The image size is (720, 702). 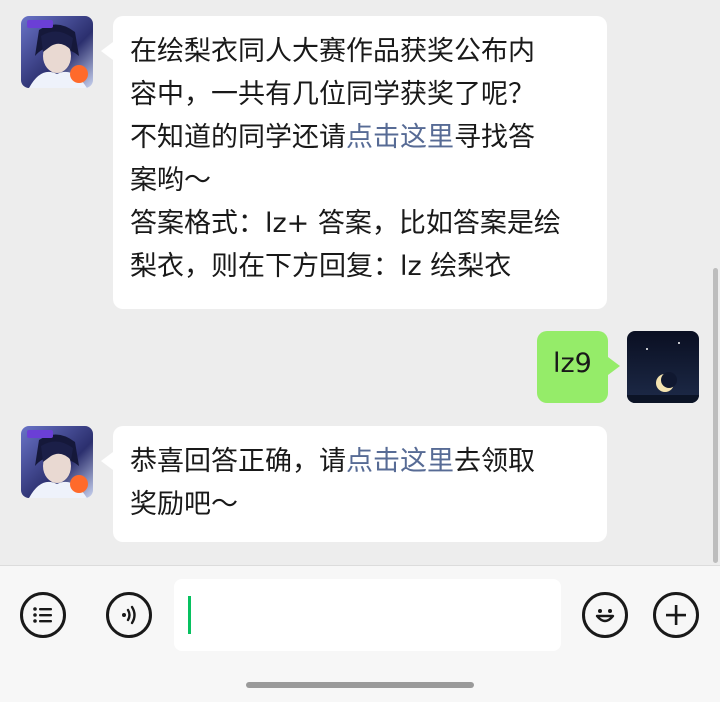 I want to click on menu-toggle-button, so click(x=43, y=615).